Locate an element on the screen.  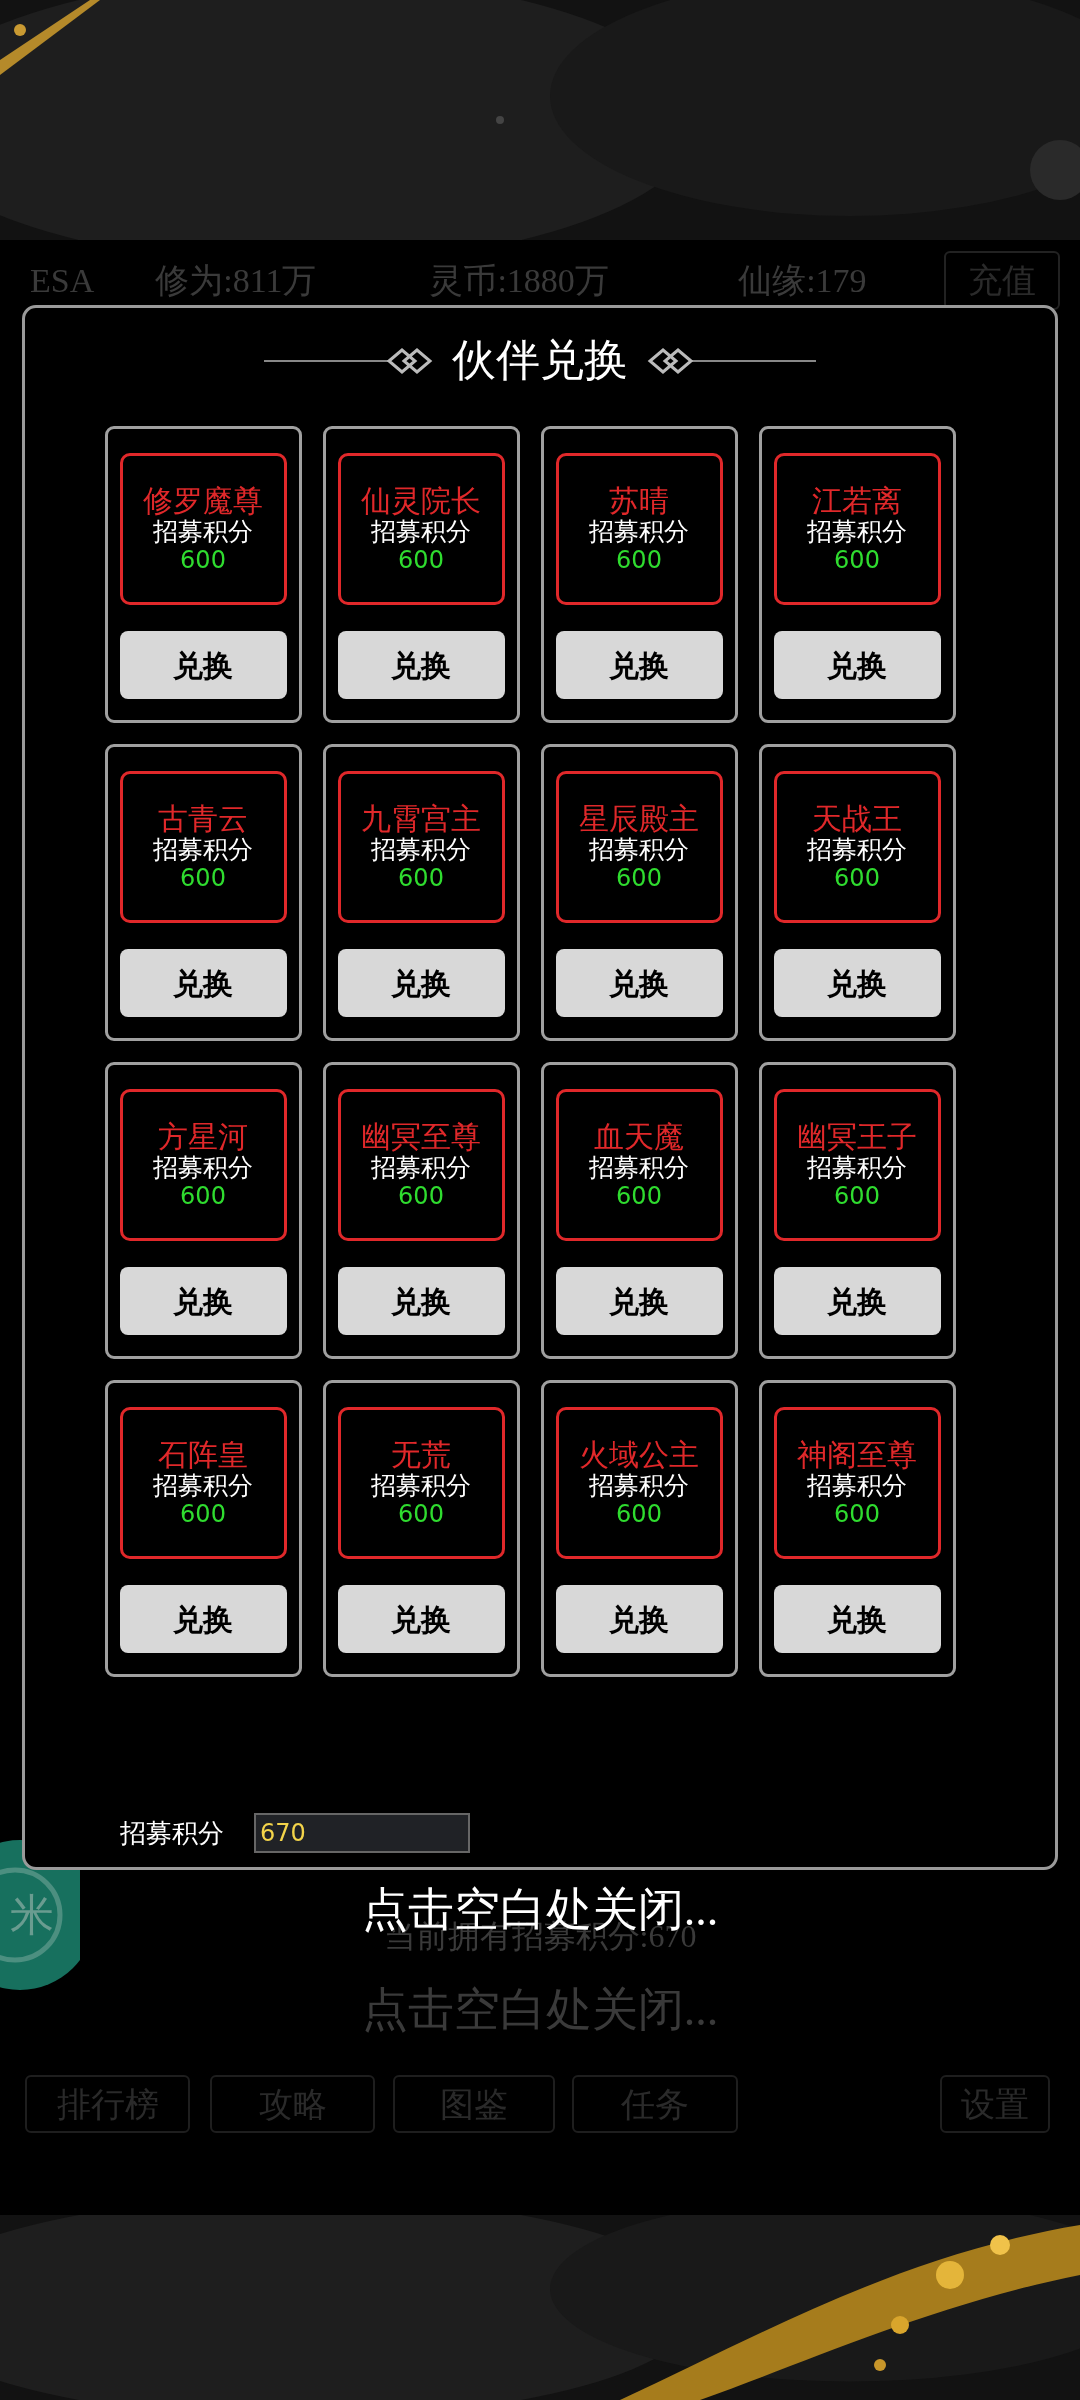
partner-name: 无荒 is located at coordinates (421, 1455).